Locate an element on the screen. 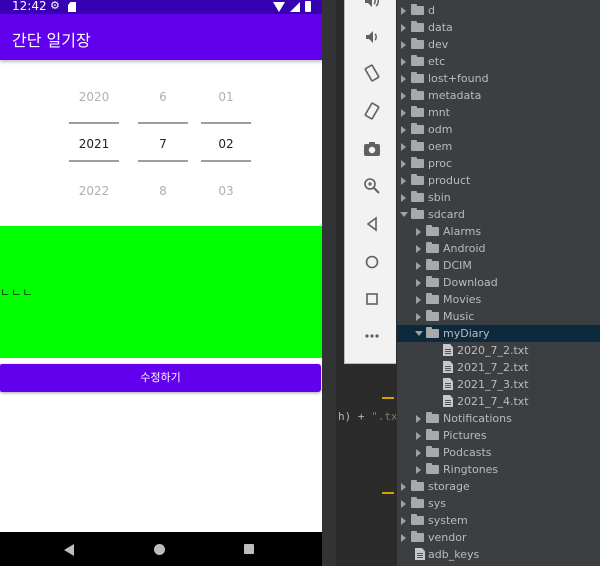 This screenshot has width=600, height=566. volume-up-icon is located at coordinates (372, 9).